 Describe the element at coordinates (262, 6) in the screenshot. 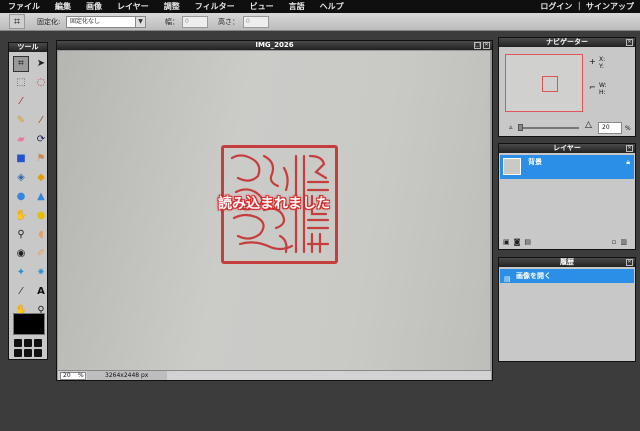

I see `menu-view: ビュー` at that location.